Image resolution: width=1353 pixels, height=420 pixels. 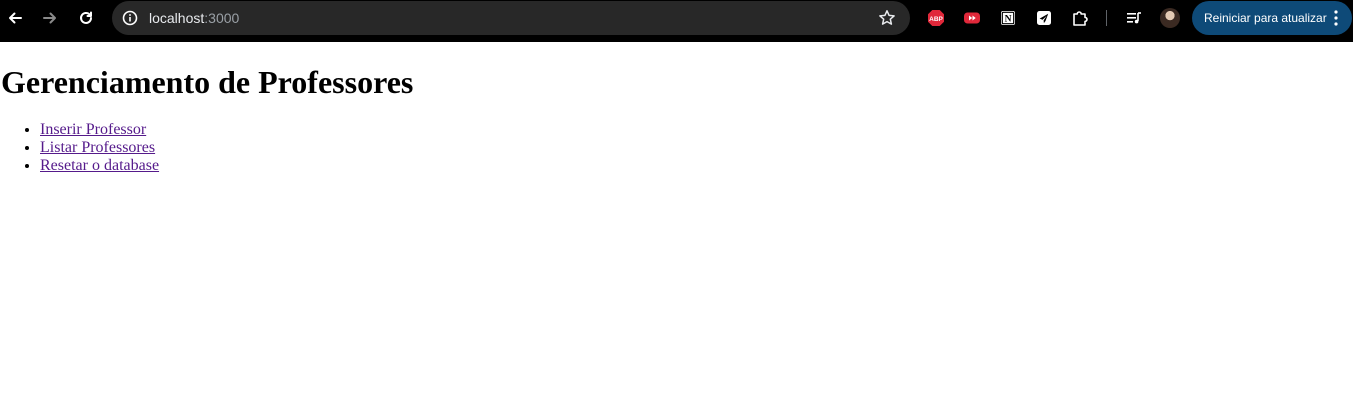 I want to click on puzzle-icon, so click(x=1080, y=18).